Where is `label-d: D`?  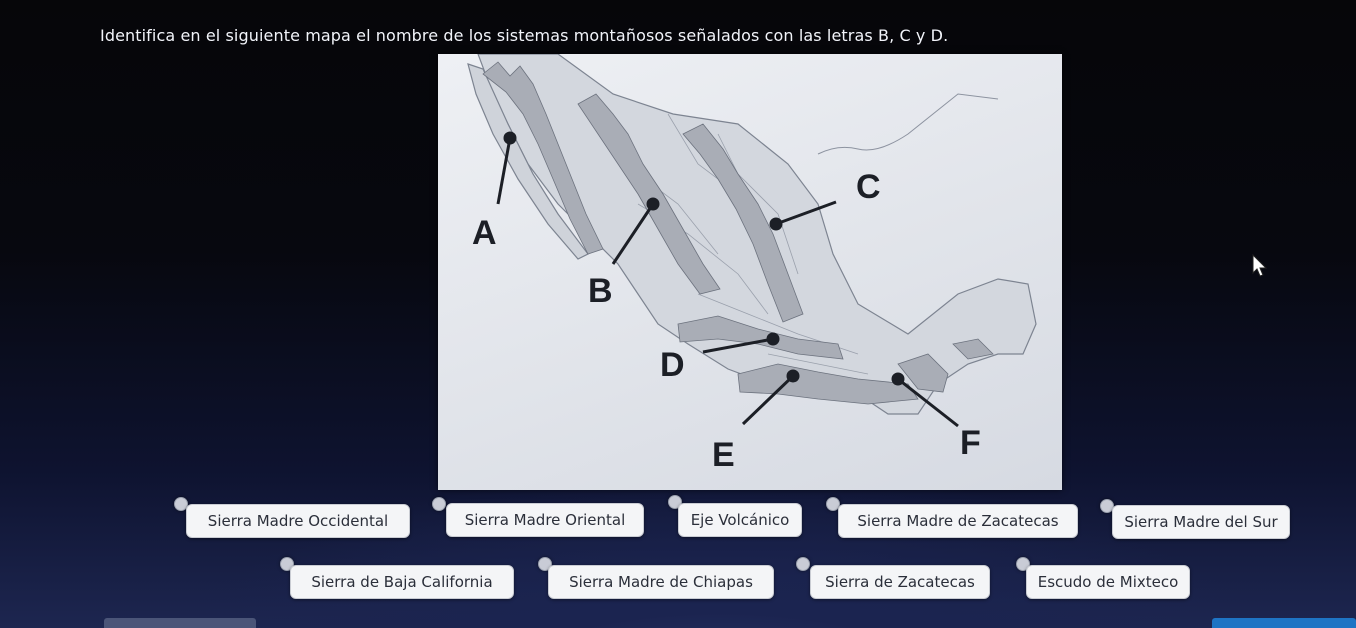 label-d: D is located at coordinates (672, 365).